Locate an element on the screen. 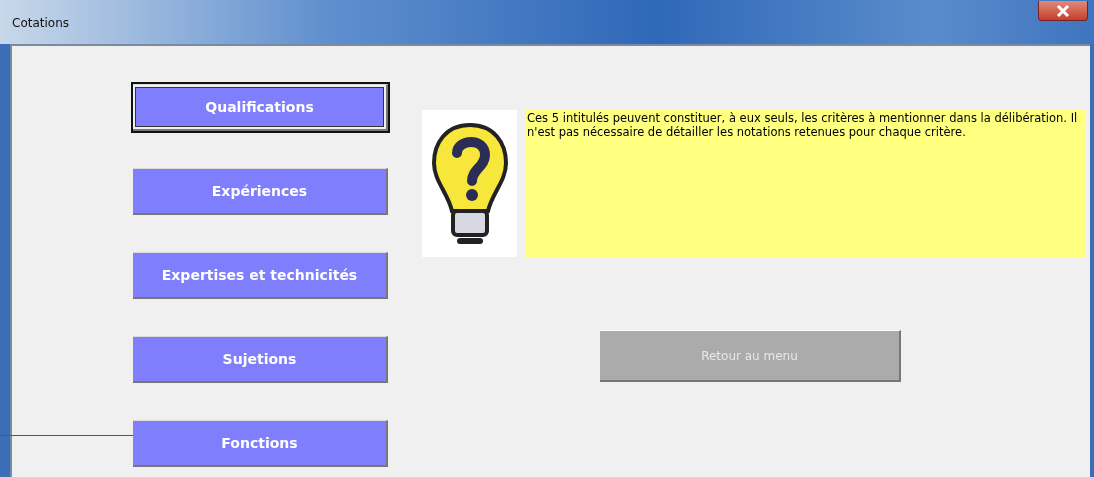 The height and width of the screenshot is (477, 1094). category-button: Sujetions is located at coordinates (260, 359).